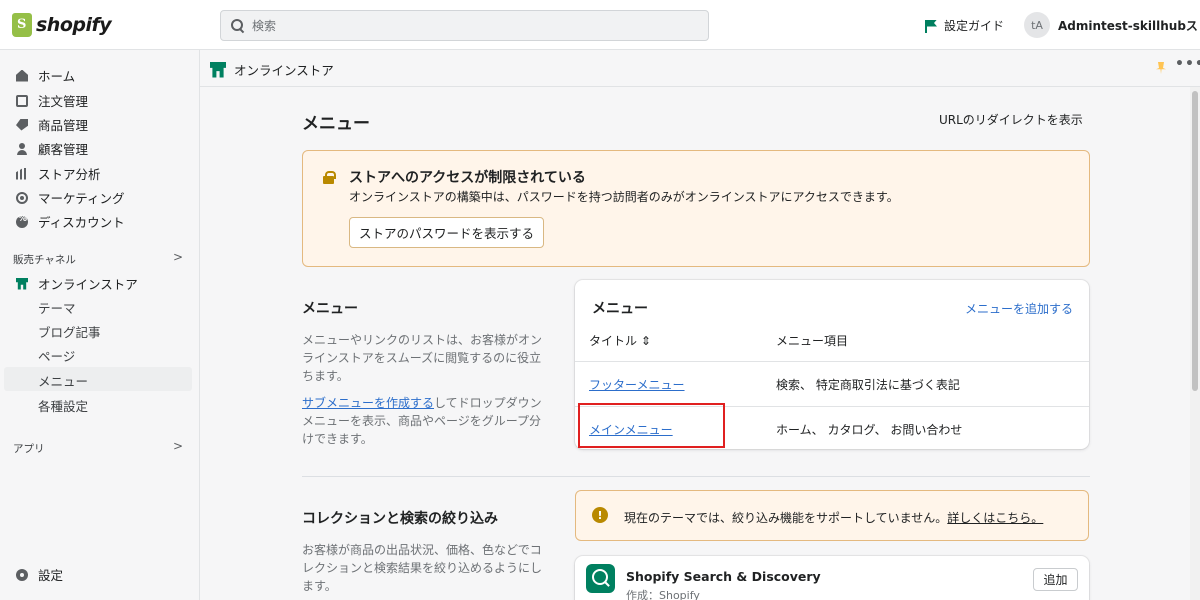 This screenshot has width=1200, height=600. Describe the element at coordinates (63, 125) in the screenshot. I see `sidebar-item-label: 商品管理` at that location.